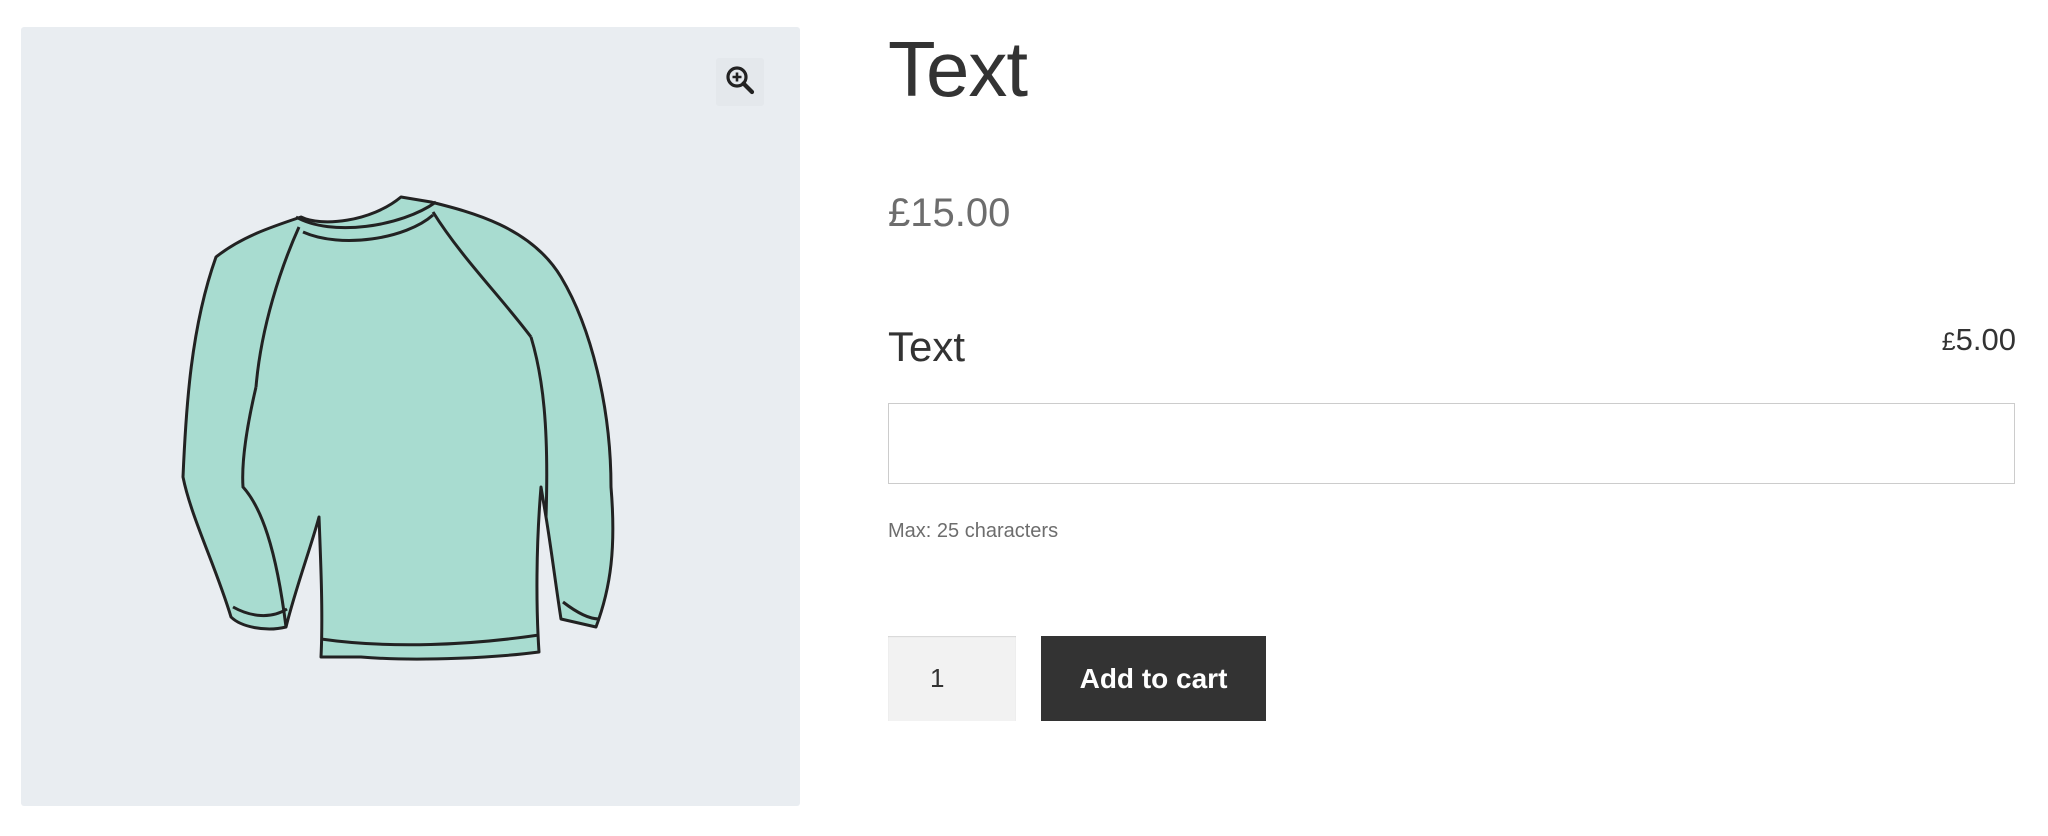 This screenshot has height=836, width=2048. I want to click on magnifier-plus-icon, so click(740, 82).